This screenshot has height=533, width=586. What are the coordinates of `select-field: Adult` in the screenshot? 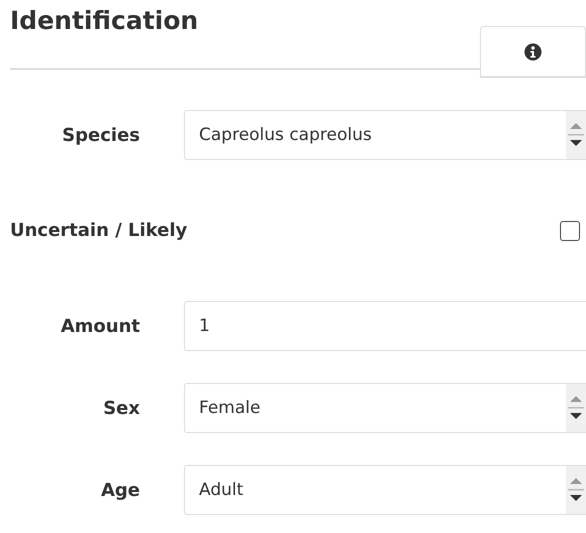 It's located at (385, 490).